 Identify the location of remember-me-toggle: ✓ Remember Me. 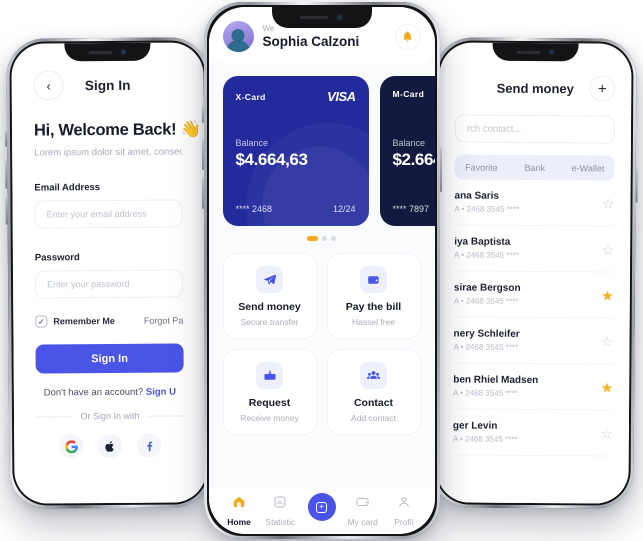
(75, 321).